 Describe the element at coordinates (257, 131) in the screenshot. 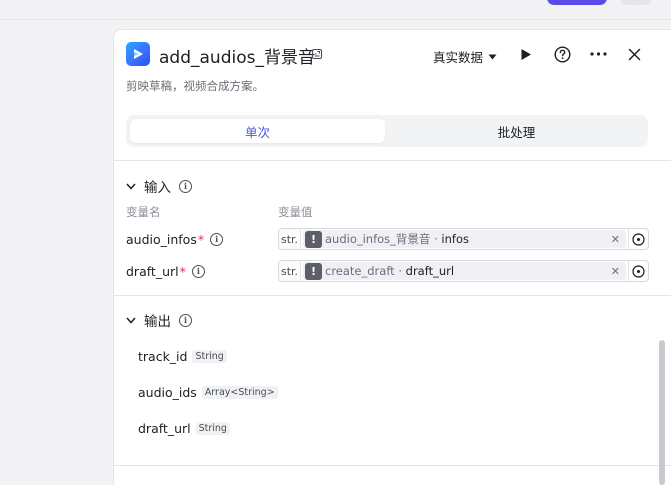

I see `tab-single: 单次` at that location.